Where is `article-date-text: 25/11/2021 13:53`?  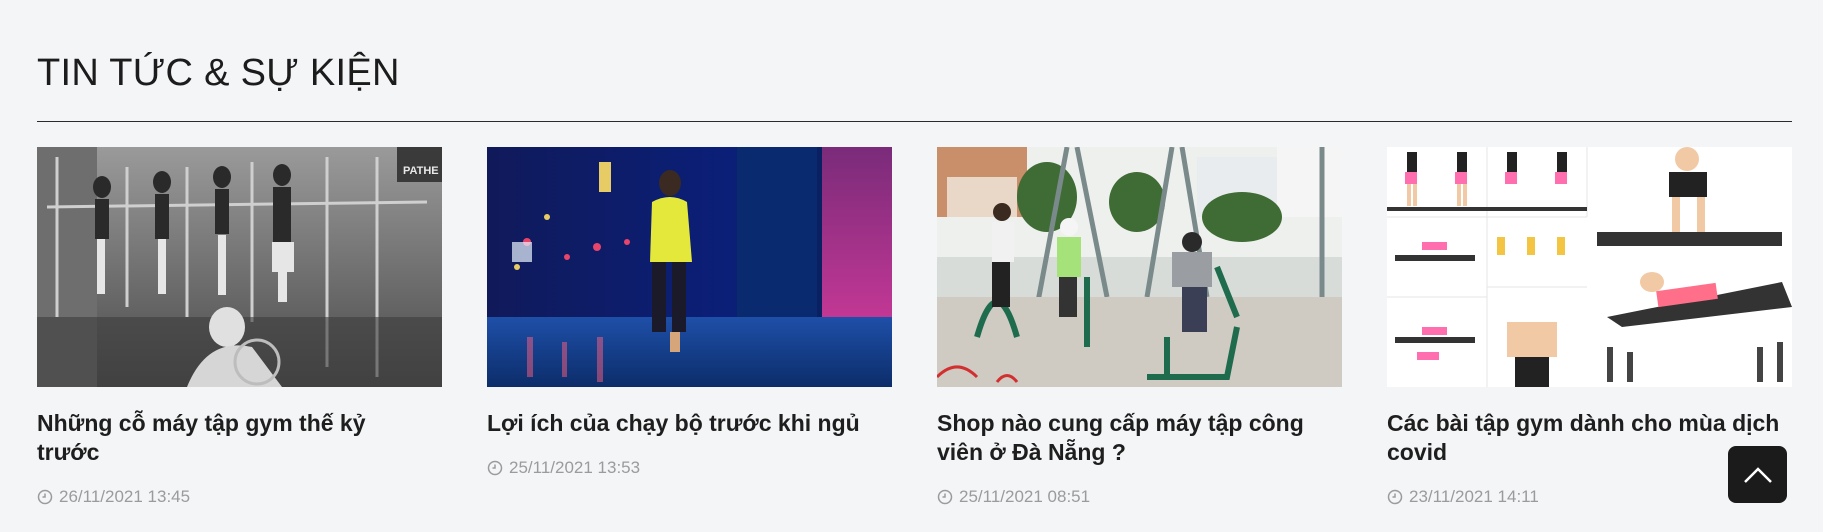 article-date-text: 25/11/2021 13:53 is located at coordinates (575, 467).